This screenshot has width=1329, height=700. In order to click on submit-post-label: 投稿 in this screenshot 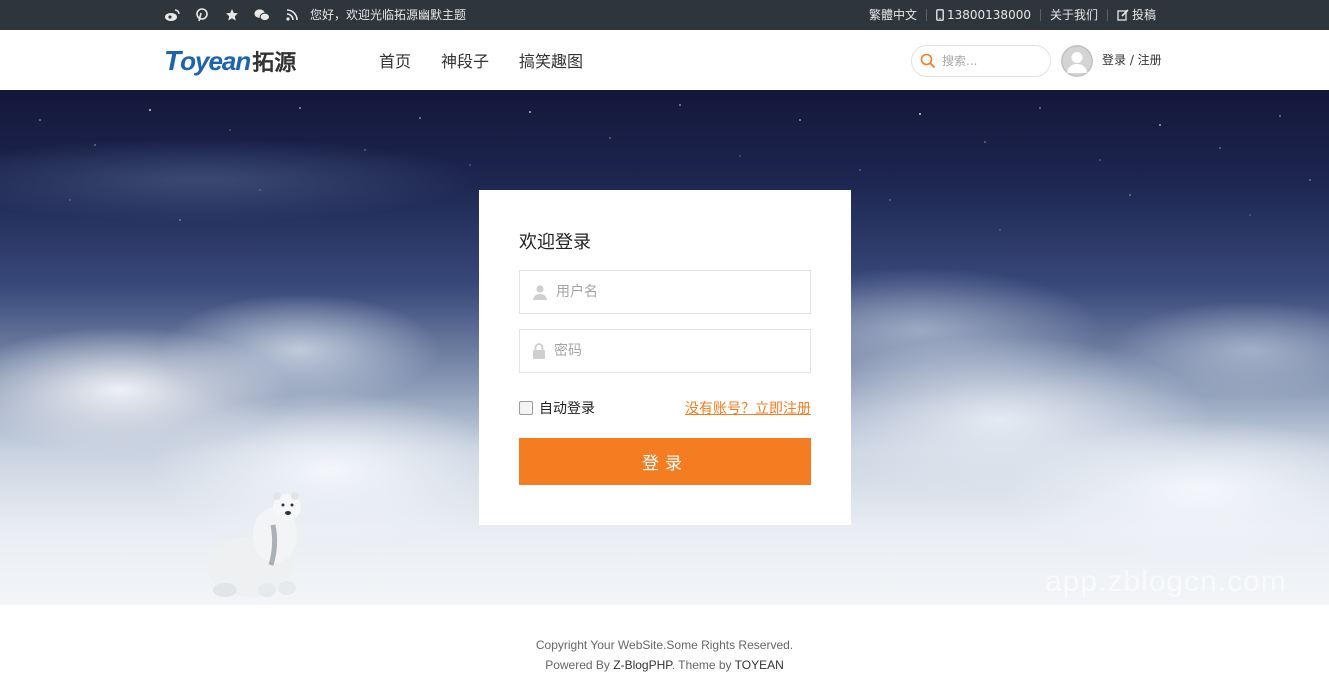, I will do `click(1143, 15)`.